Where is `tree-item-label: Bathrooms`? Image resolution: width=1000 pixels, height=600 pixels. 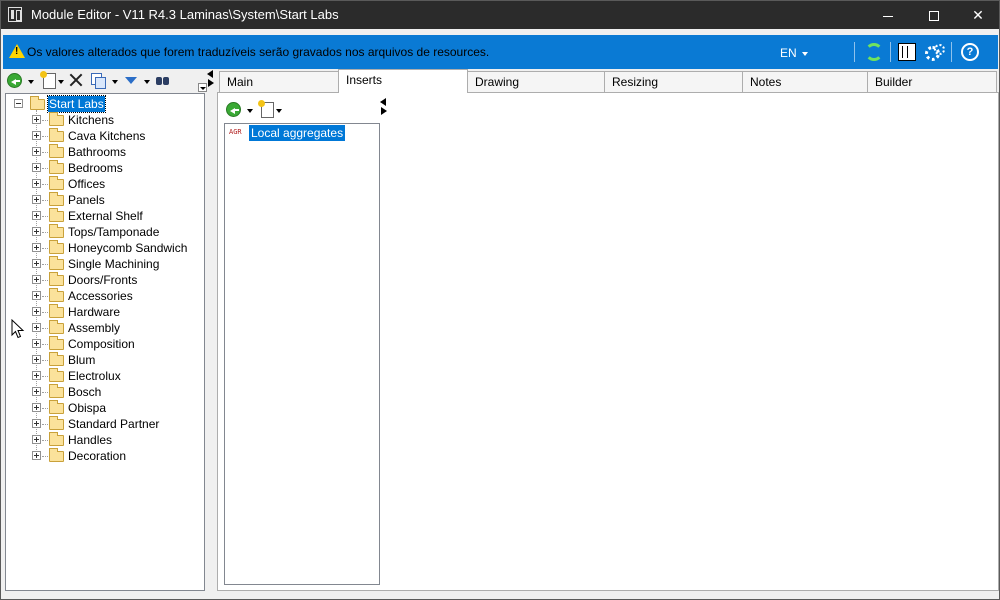 tree-item-label: Bathrooms is located at coordinates (97, 152).